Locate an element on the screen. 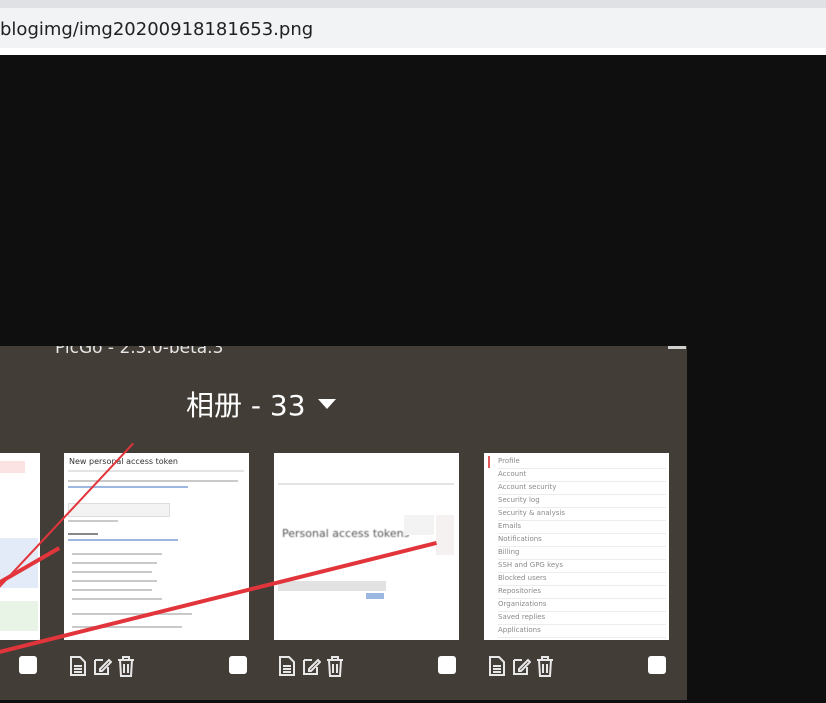  window-title: PicGo - 2.3.0-beta.3 is located at coordinates (139, 352).